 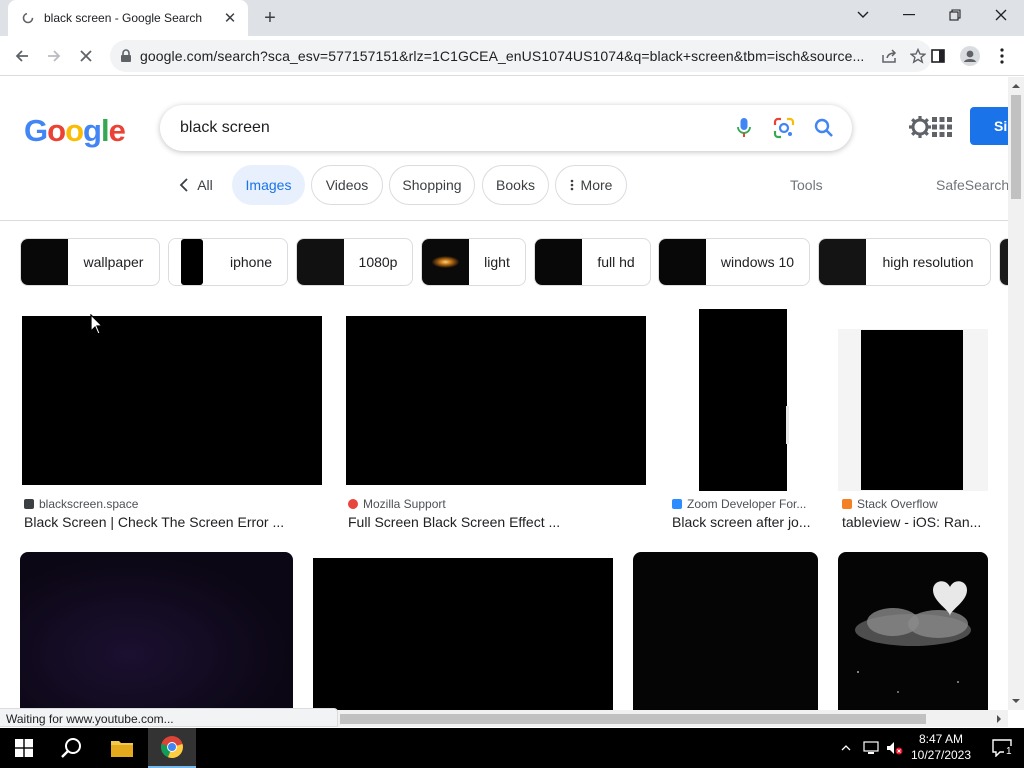 I want to click on browser-tab: black screen - Google Search ✕, so click(x=128, y=18).